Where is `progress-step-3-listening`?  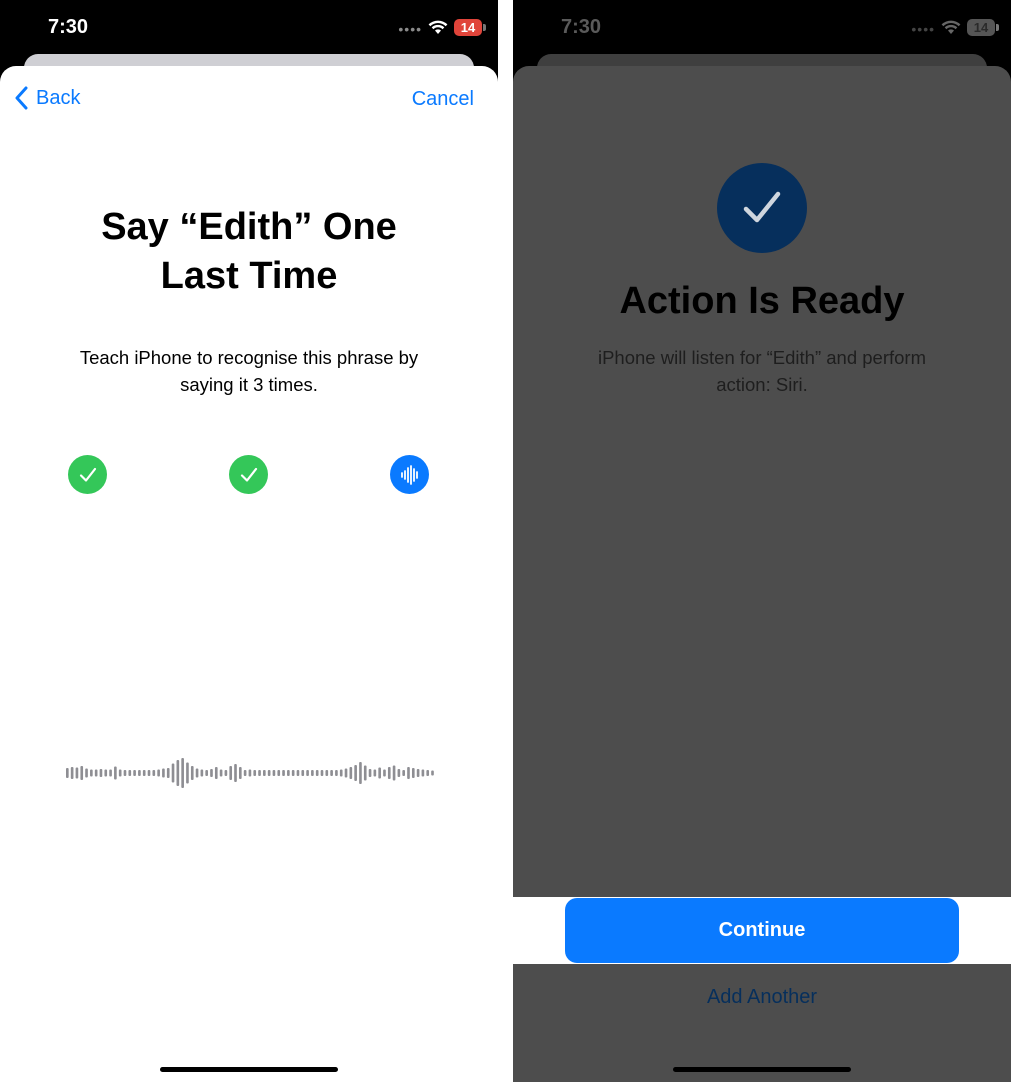
progress-step-3-listening is located at coordinates (409, 474).